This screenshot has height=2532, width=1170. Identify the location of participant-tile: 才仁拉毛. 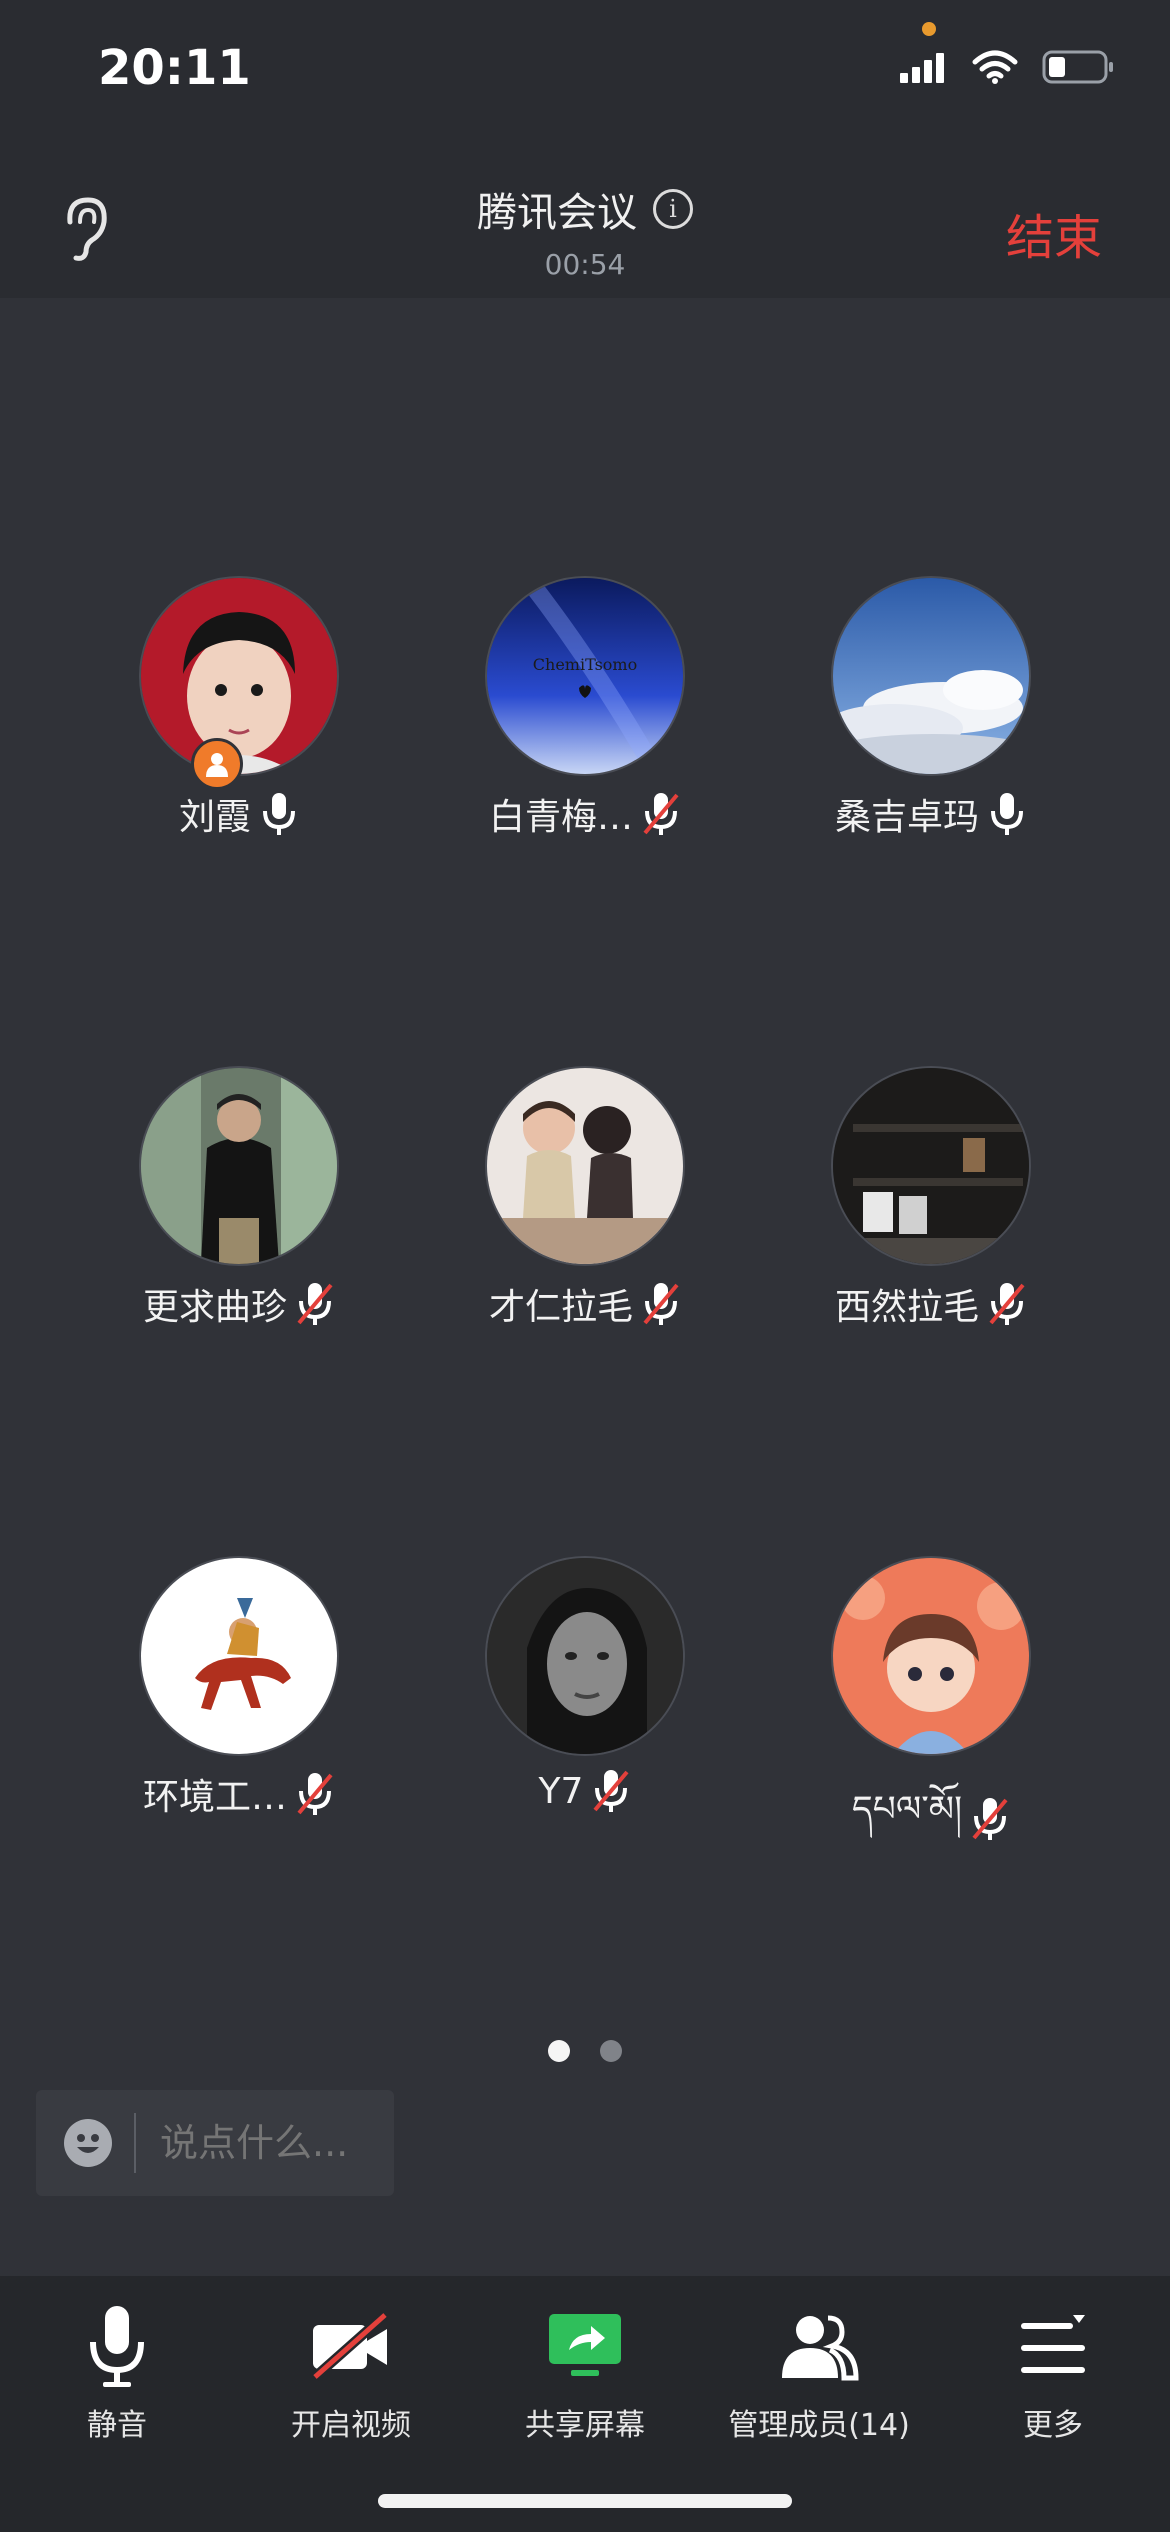
(585, 1198).